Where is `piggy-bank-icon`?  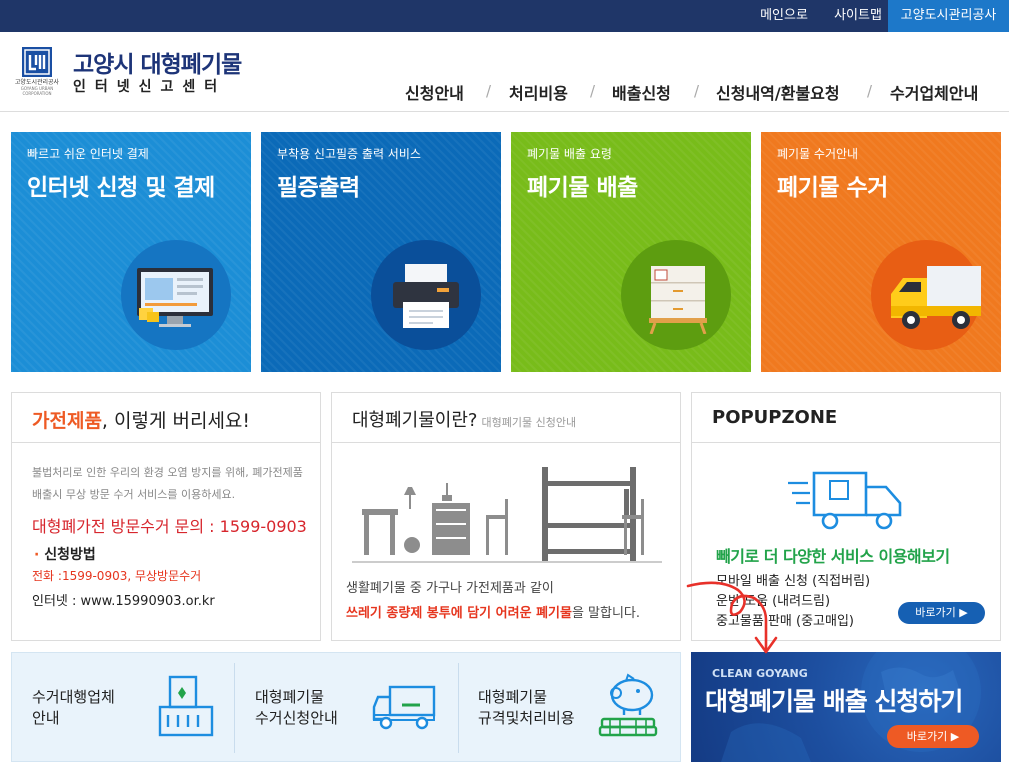
piggy-bank-icon is located at coordinates (628, 705).